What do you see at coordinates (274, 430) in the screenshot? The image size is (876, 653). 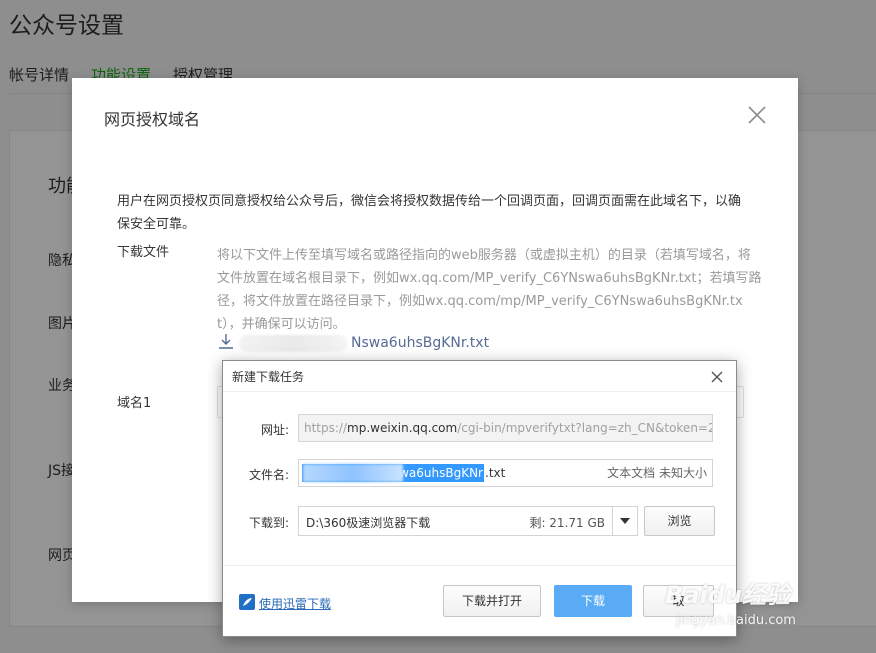 I see `url-label: 网址:` at bounding box center [274, 430].